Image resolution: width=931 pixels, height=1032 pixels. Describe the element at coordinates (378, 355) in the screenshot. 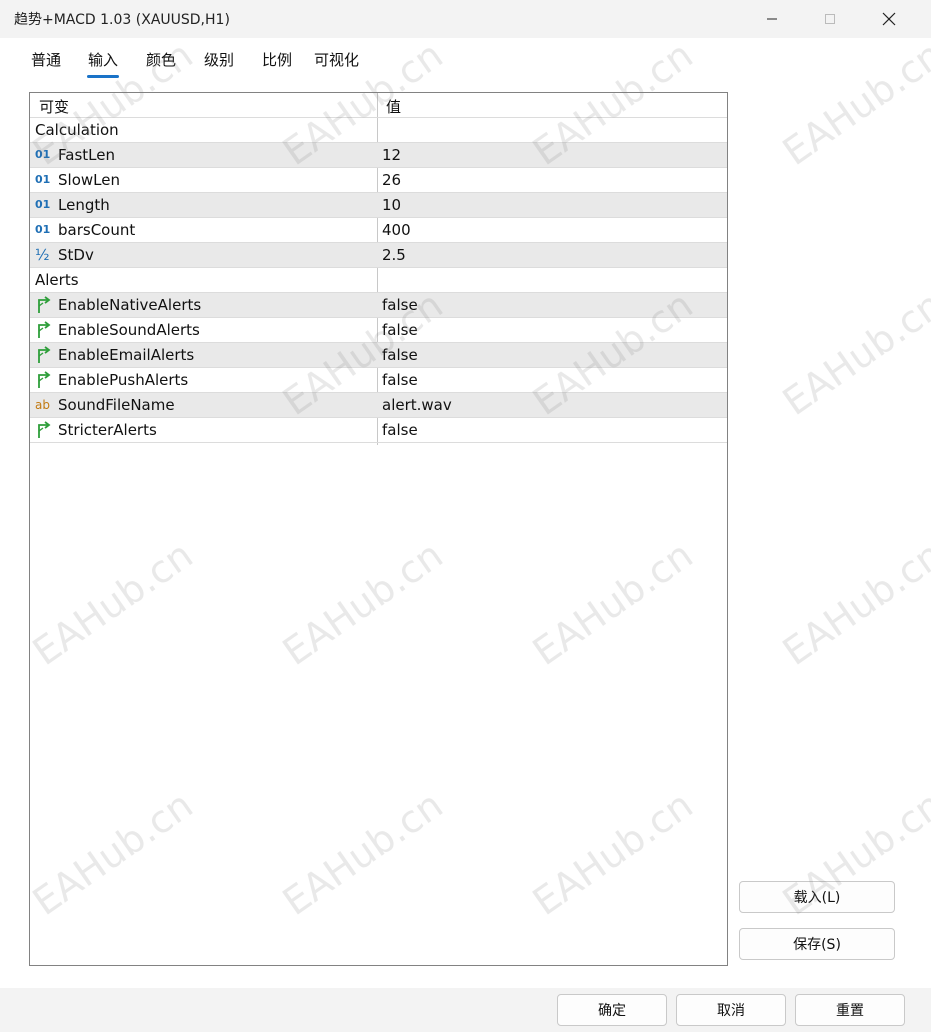

I see `table-row: EnableEmailAlerts false` at that location.